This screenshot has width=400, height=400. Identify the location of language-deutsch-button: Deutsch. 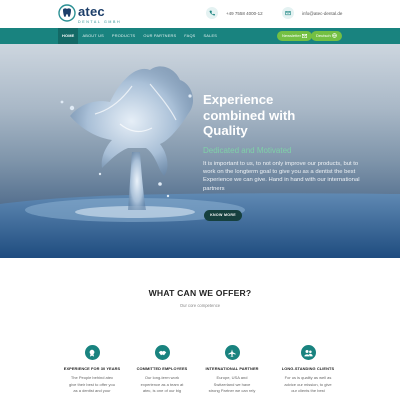
(326, 36).